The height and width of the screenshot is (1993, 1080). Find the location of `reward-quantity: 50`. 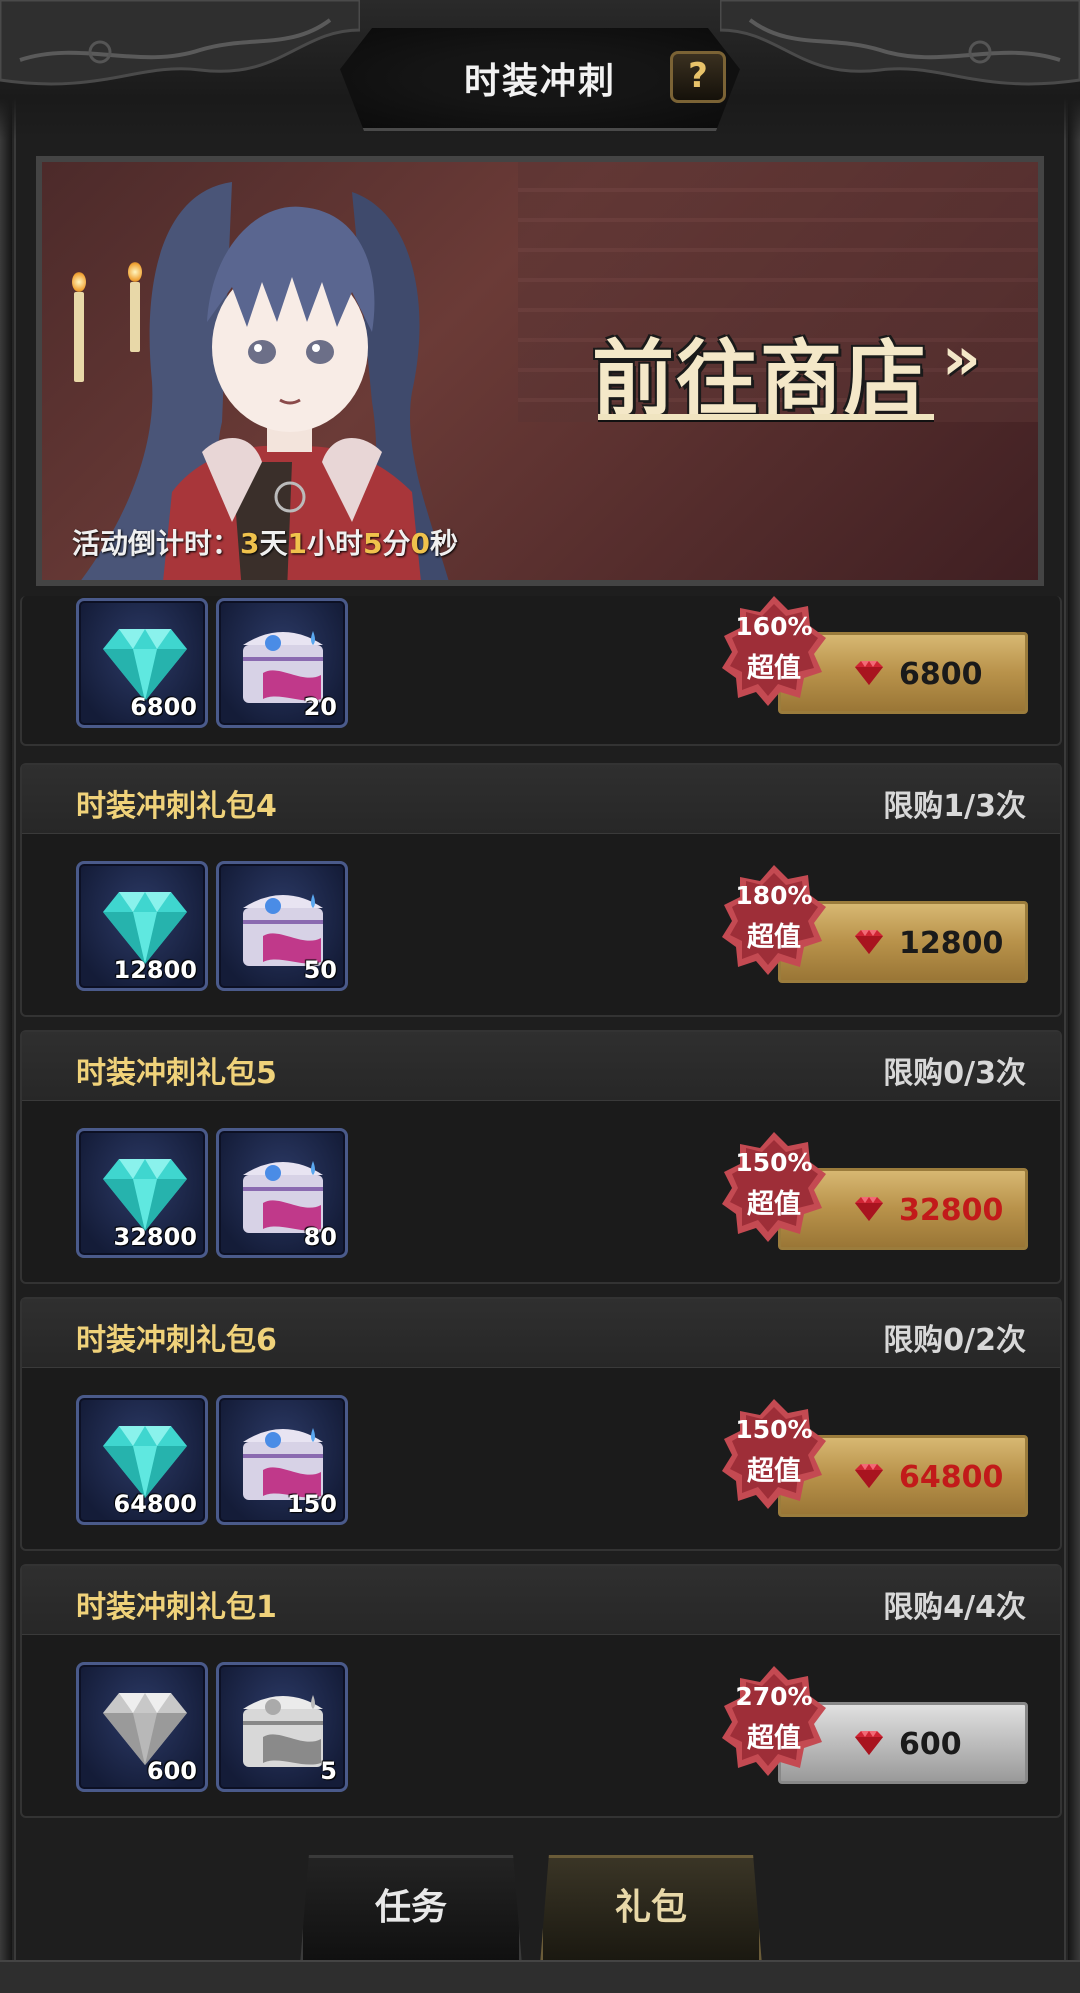

reward-quantity: 50 is located at coordinates (320, 970).